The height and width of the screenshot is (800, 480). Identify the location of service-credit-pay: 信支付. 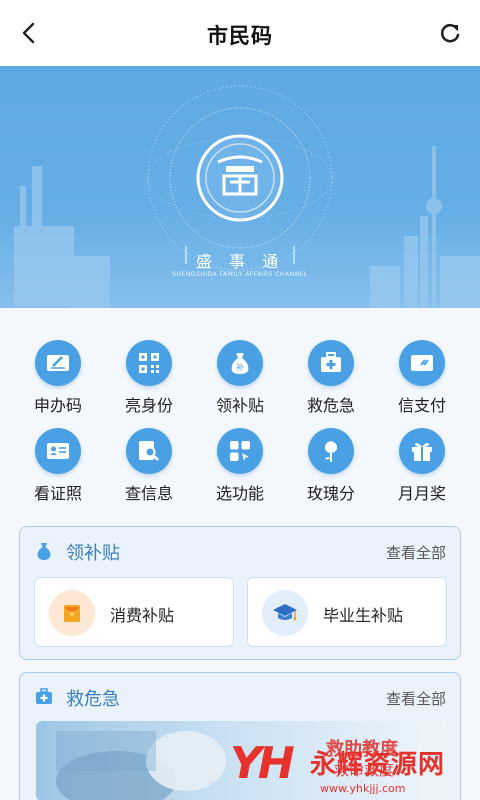
(422, 372).